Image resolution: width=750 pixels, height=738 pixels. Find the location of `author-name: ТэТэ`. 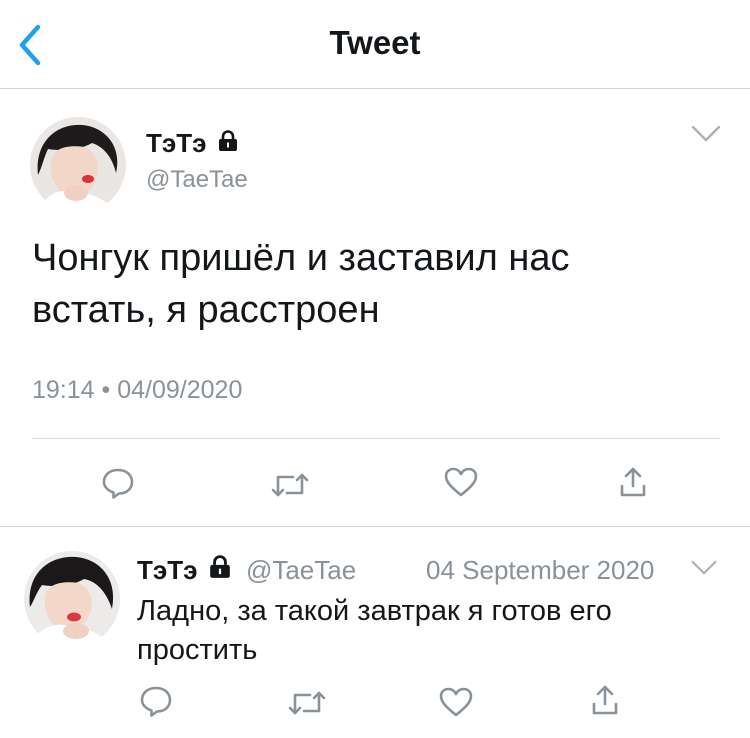

author-name: ТэТэ is located at coordinates (176, 143).